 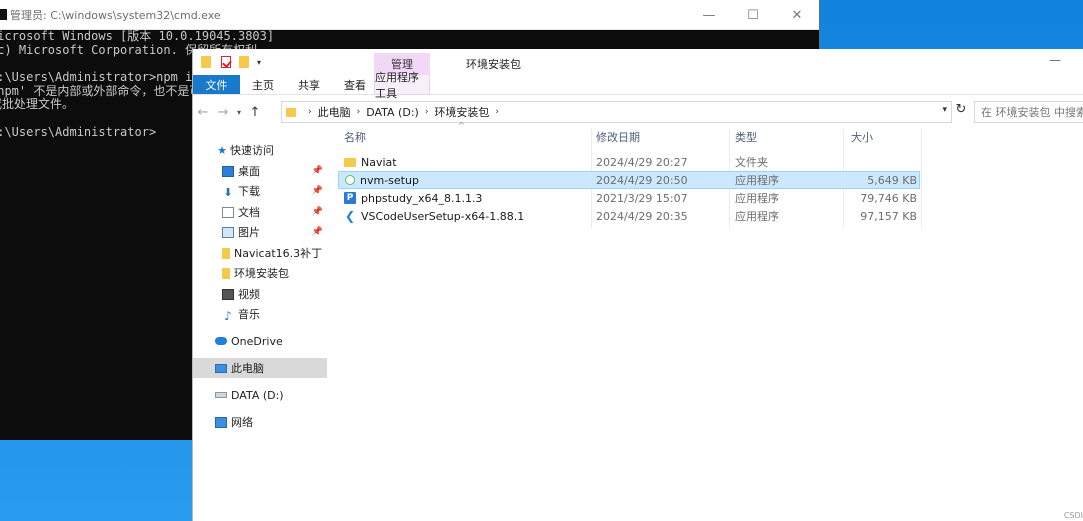 What do you see at coordinates (409, 15) in the screenshot?
I see `cmd-titlebar: 管理员: C:\windows\system32\cmd.exe — ☐ ✕` at bounding box center [409, 15].